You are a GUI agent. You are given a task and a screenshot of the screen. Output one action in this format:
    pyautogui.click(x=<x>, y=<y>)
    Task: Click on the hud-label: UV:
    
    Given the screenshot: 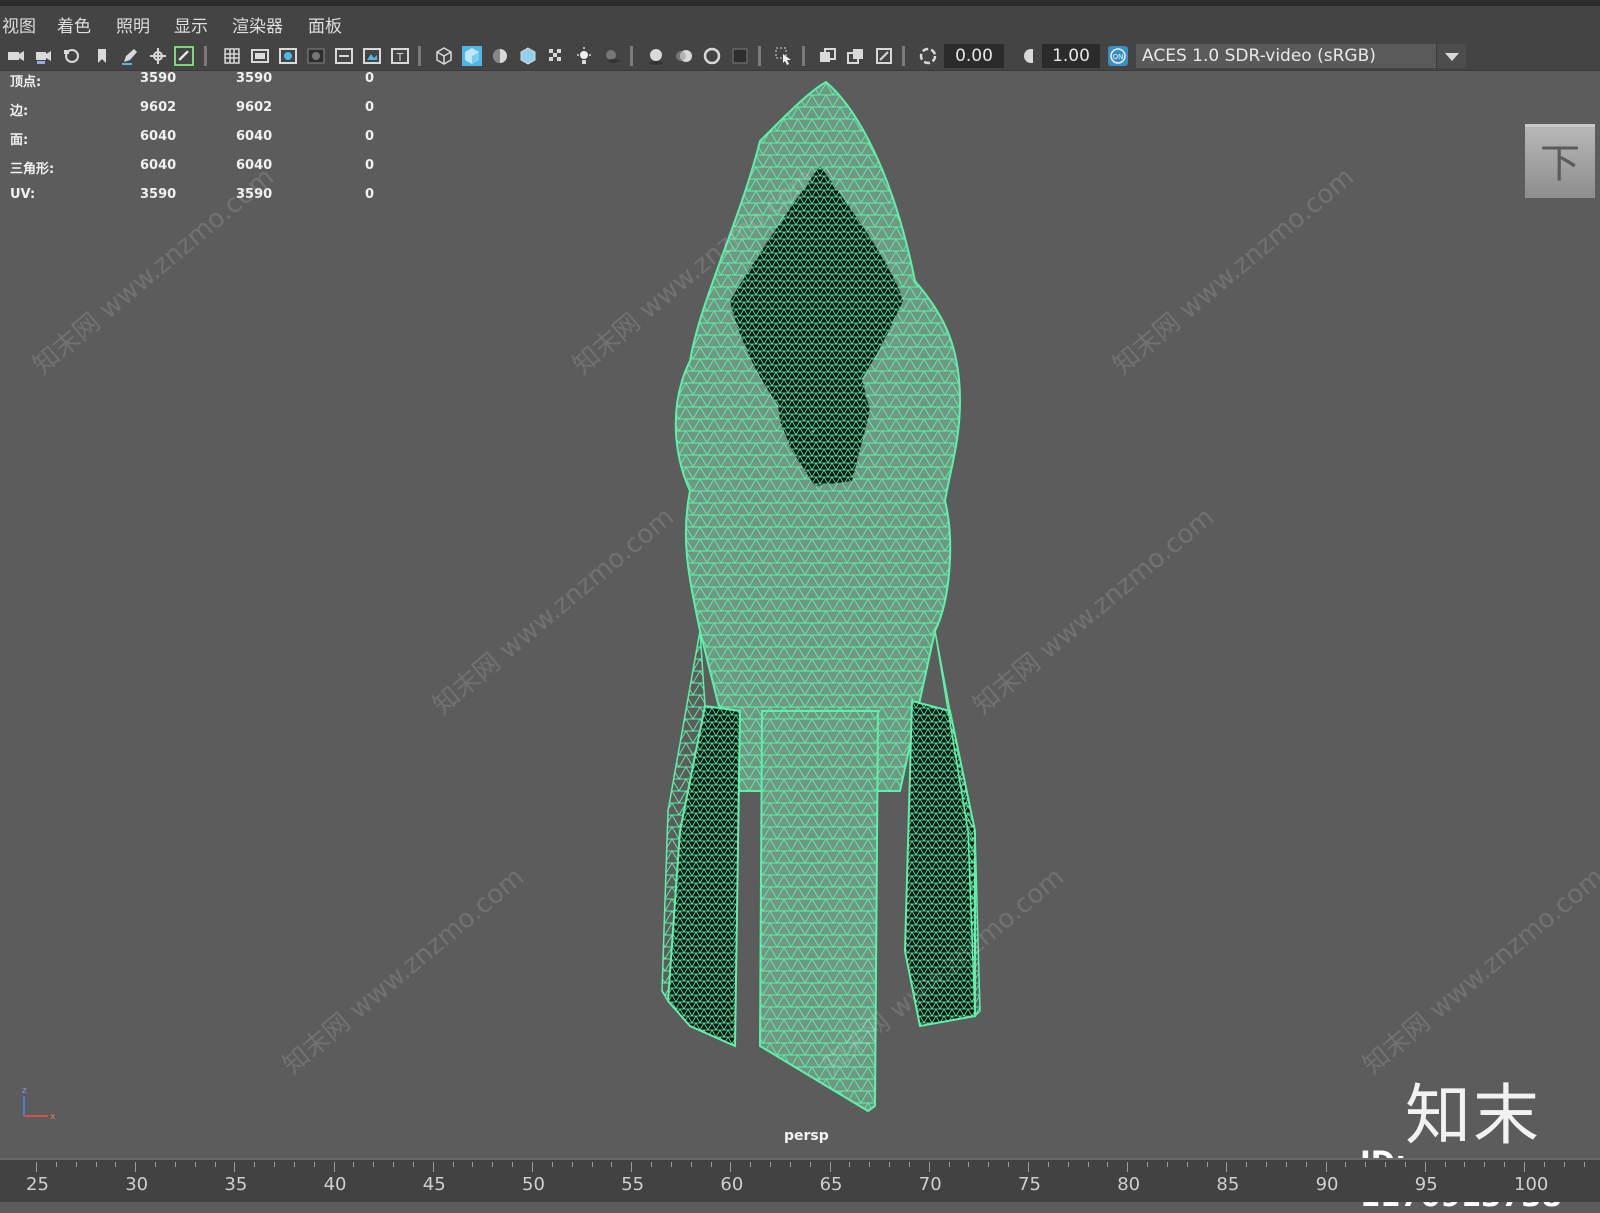 What is the action you would take?
    pyautogui.click(x=23, y=194)
    